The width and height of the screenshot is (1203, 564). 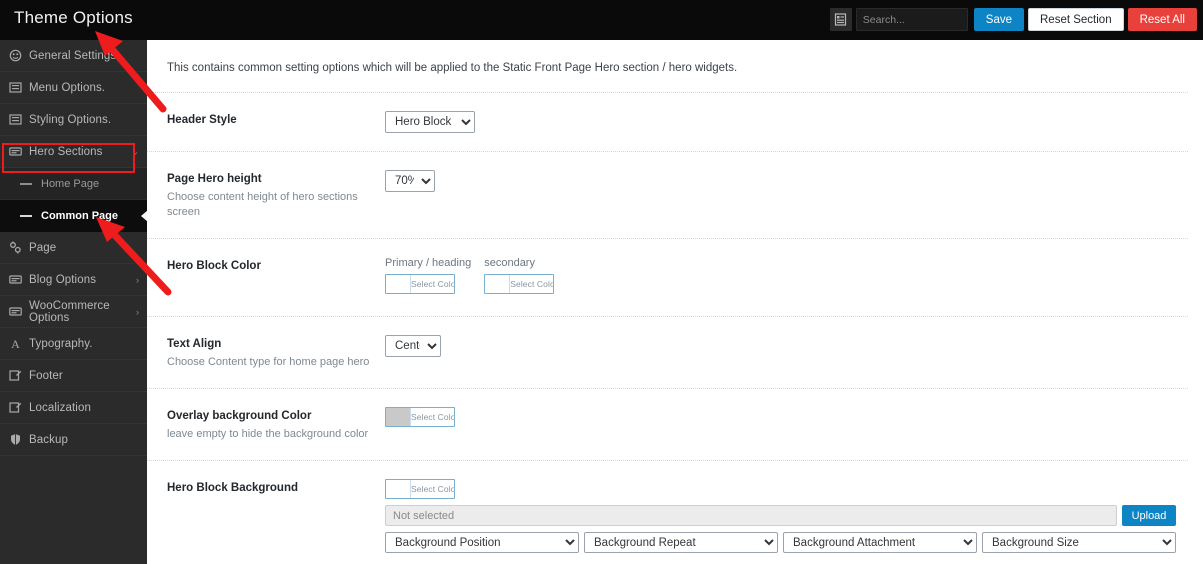 I want to click on annotation-arrow-to-title, so click(x=131, y=72).